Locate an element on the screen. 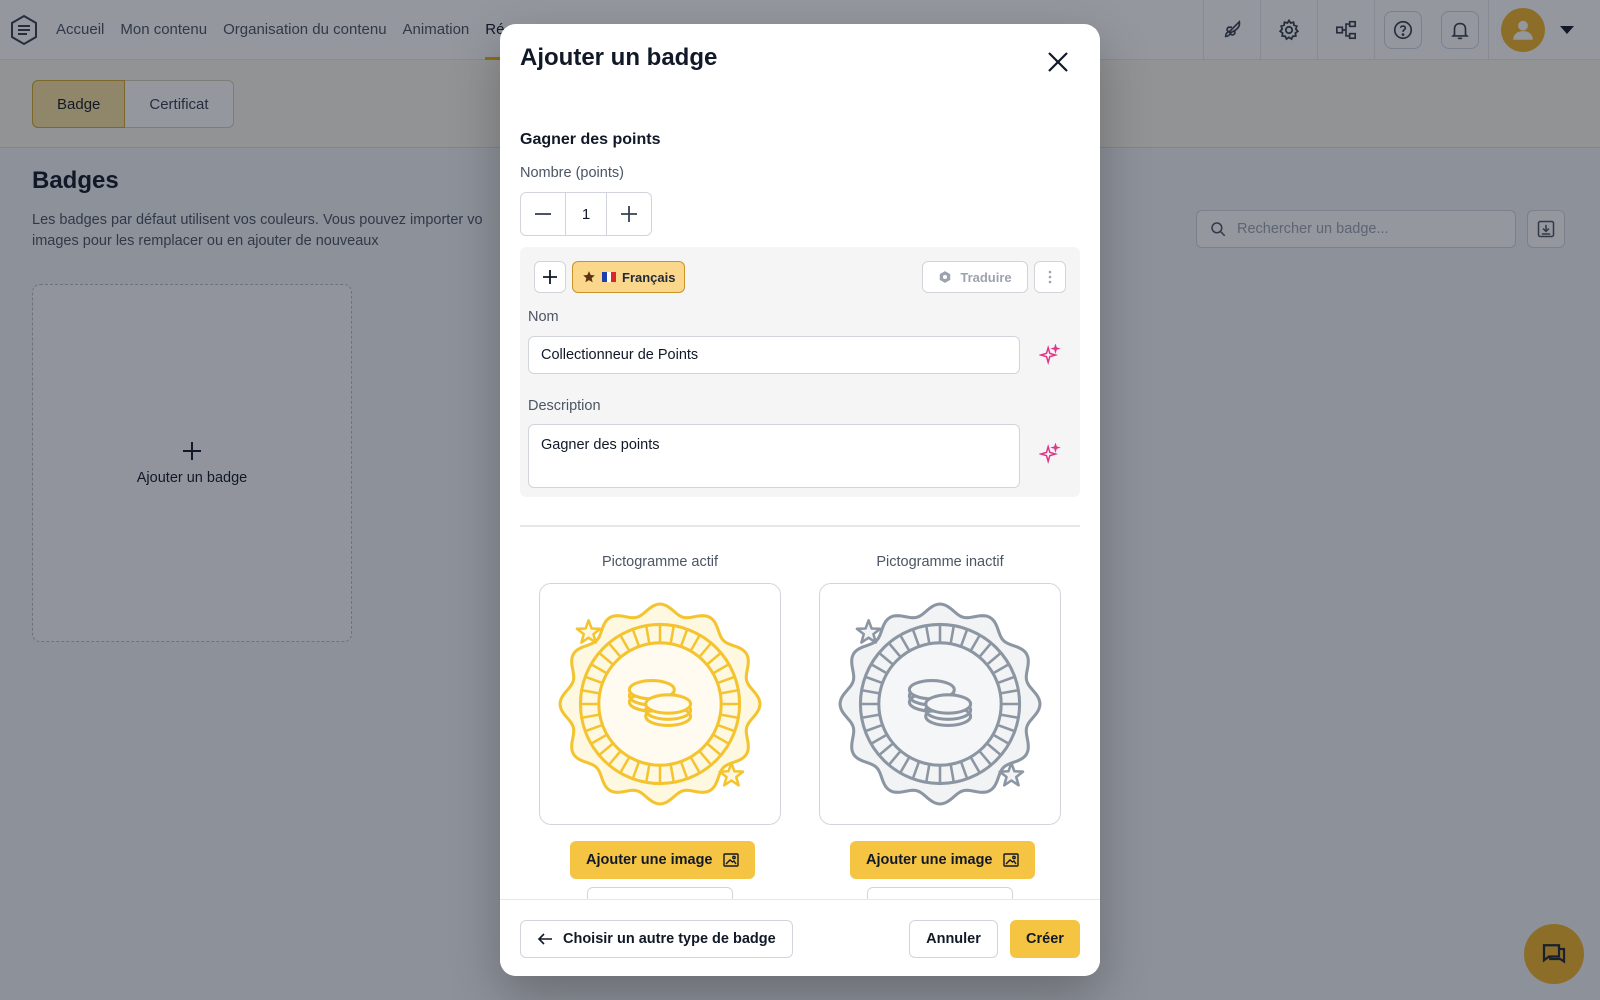 This screenshot has height=1000, width=1600. add-image-inactive-button: Ajouter une image is located at coordinates (942, 860).